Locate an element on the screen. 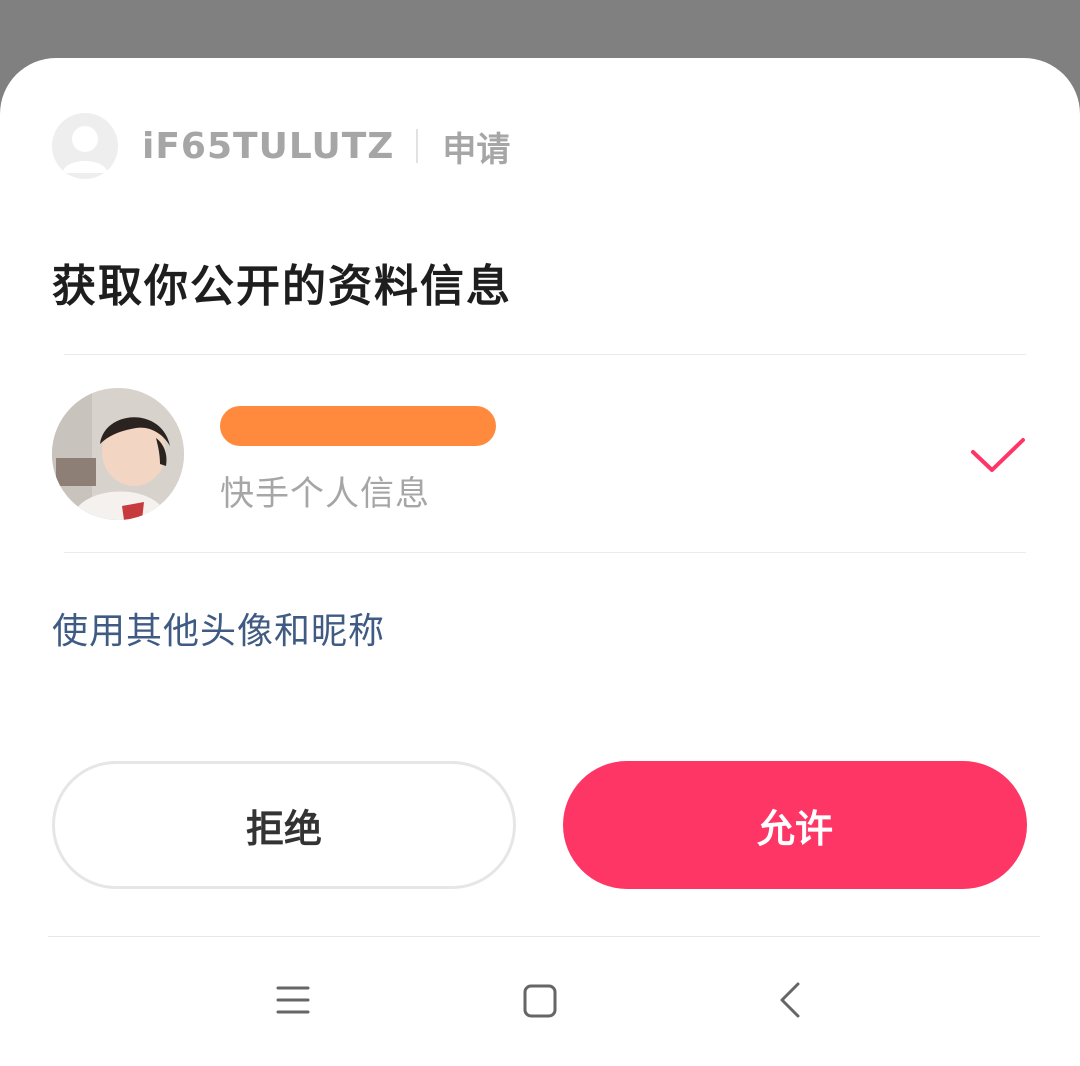 This screenshot has height=1066, width=1080. header-divider is located at coordinates (417, 146).